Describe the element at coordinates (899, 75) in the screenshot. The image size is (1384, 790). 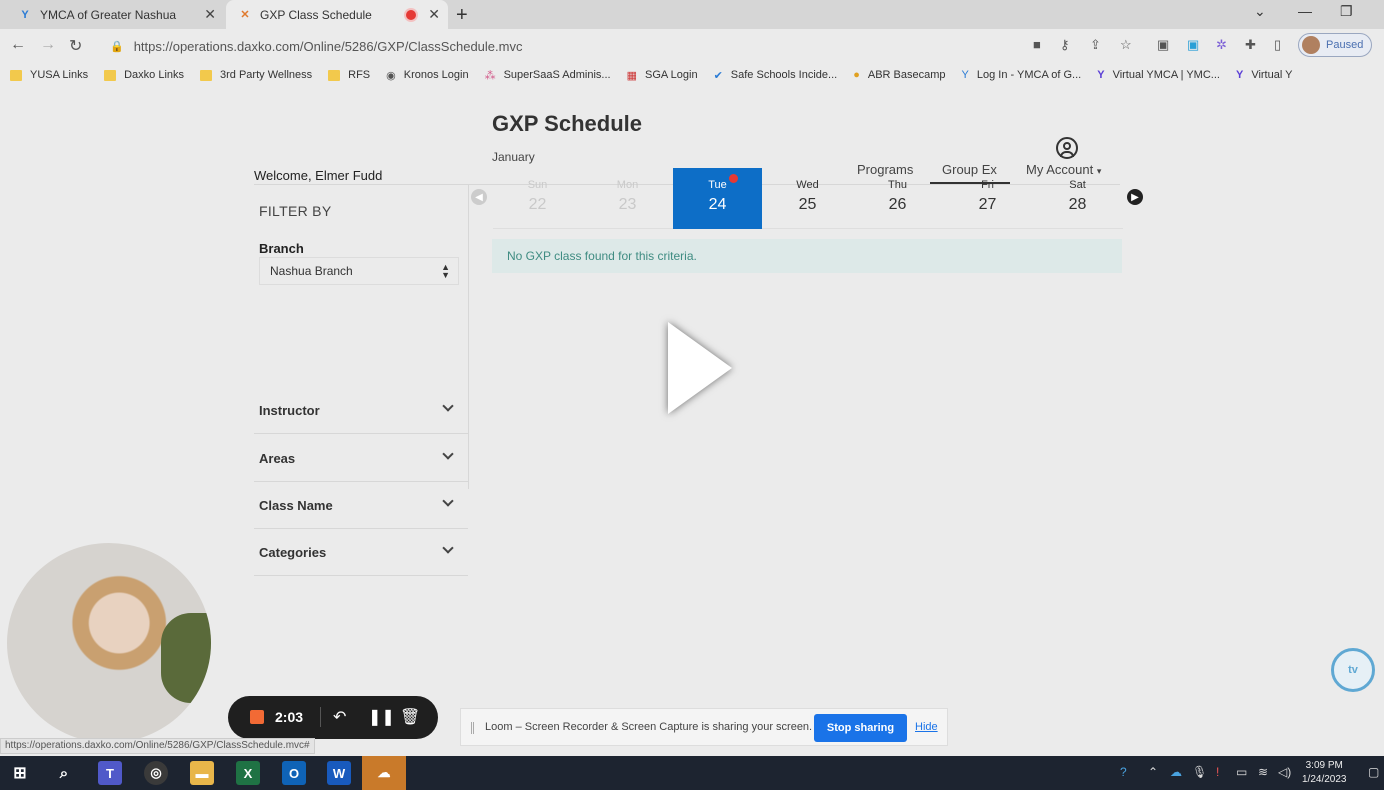
I see `bookmark-item: ● ABR Basecamp` at that location.